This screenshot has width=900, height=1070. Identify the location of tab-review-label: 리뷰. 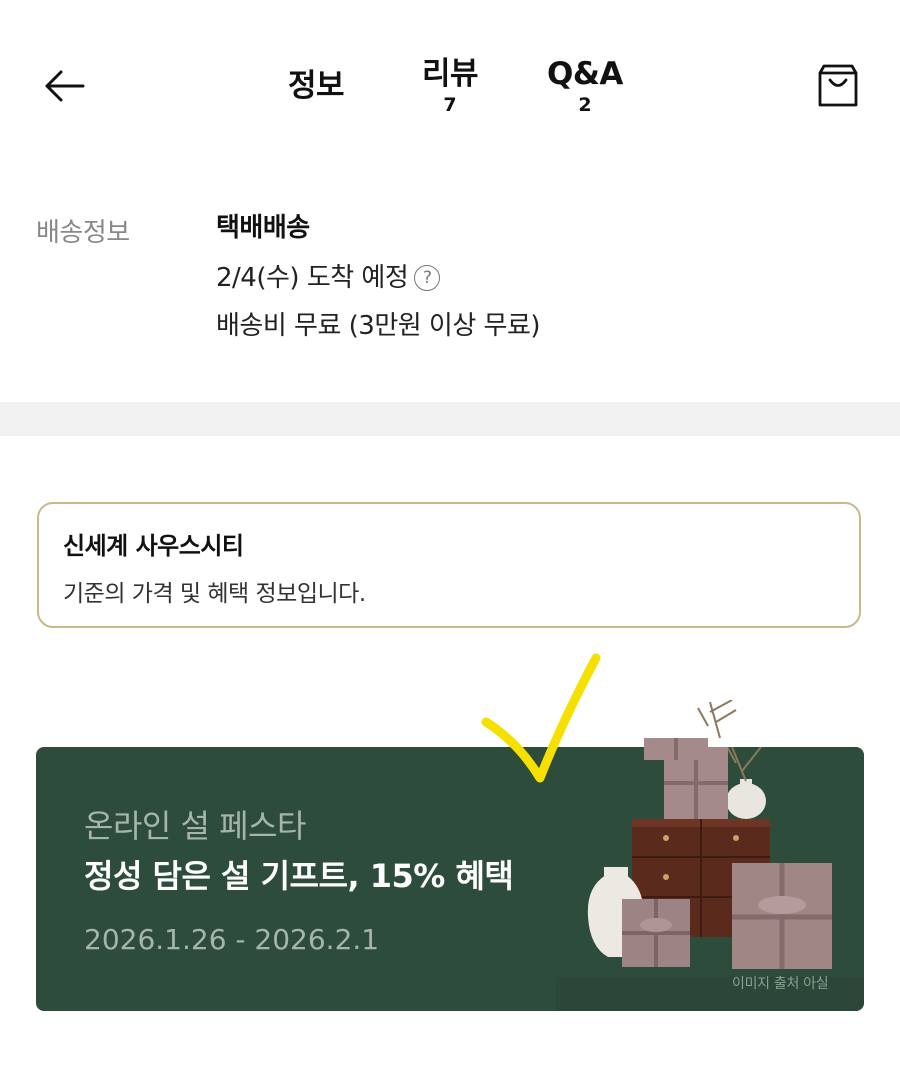
(450, 74).